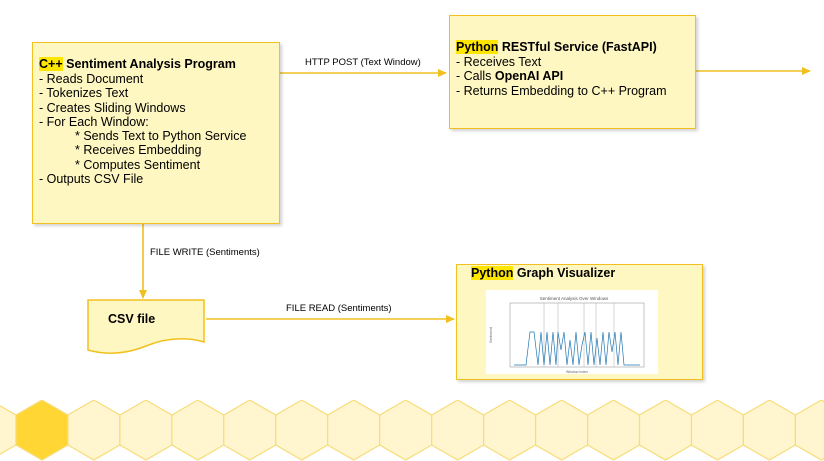  Describe the element at coordinates (137, 64) in the screenshot. I see `cpp-program-title: C++ Sentiment Analysis Program` at that location.